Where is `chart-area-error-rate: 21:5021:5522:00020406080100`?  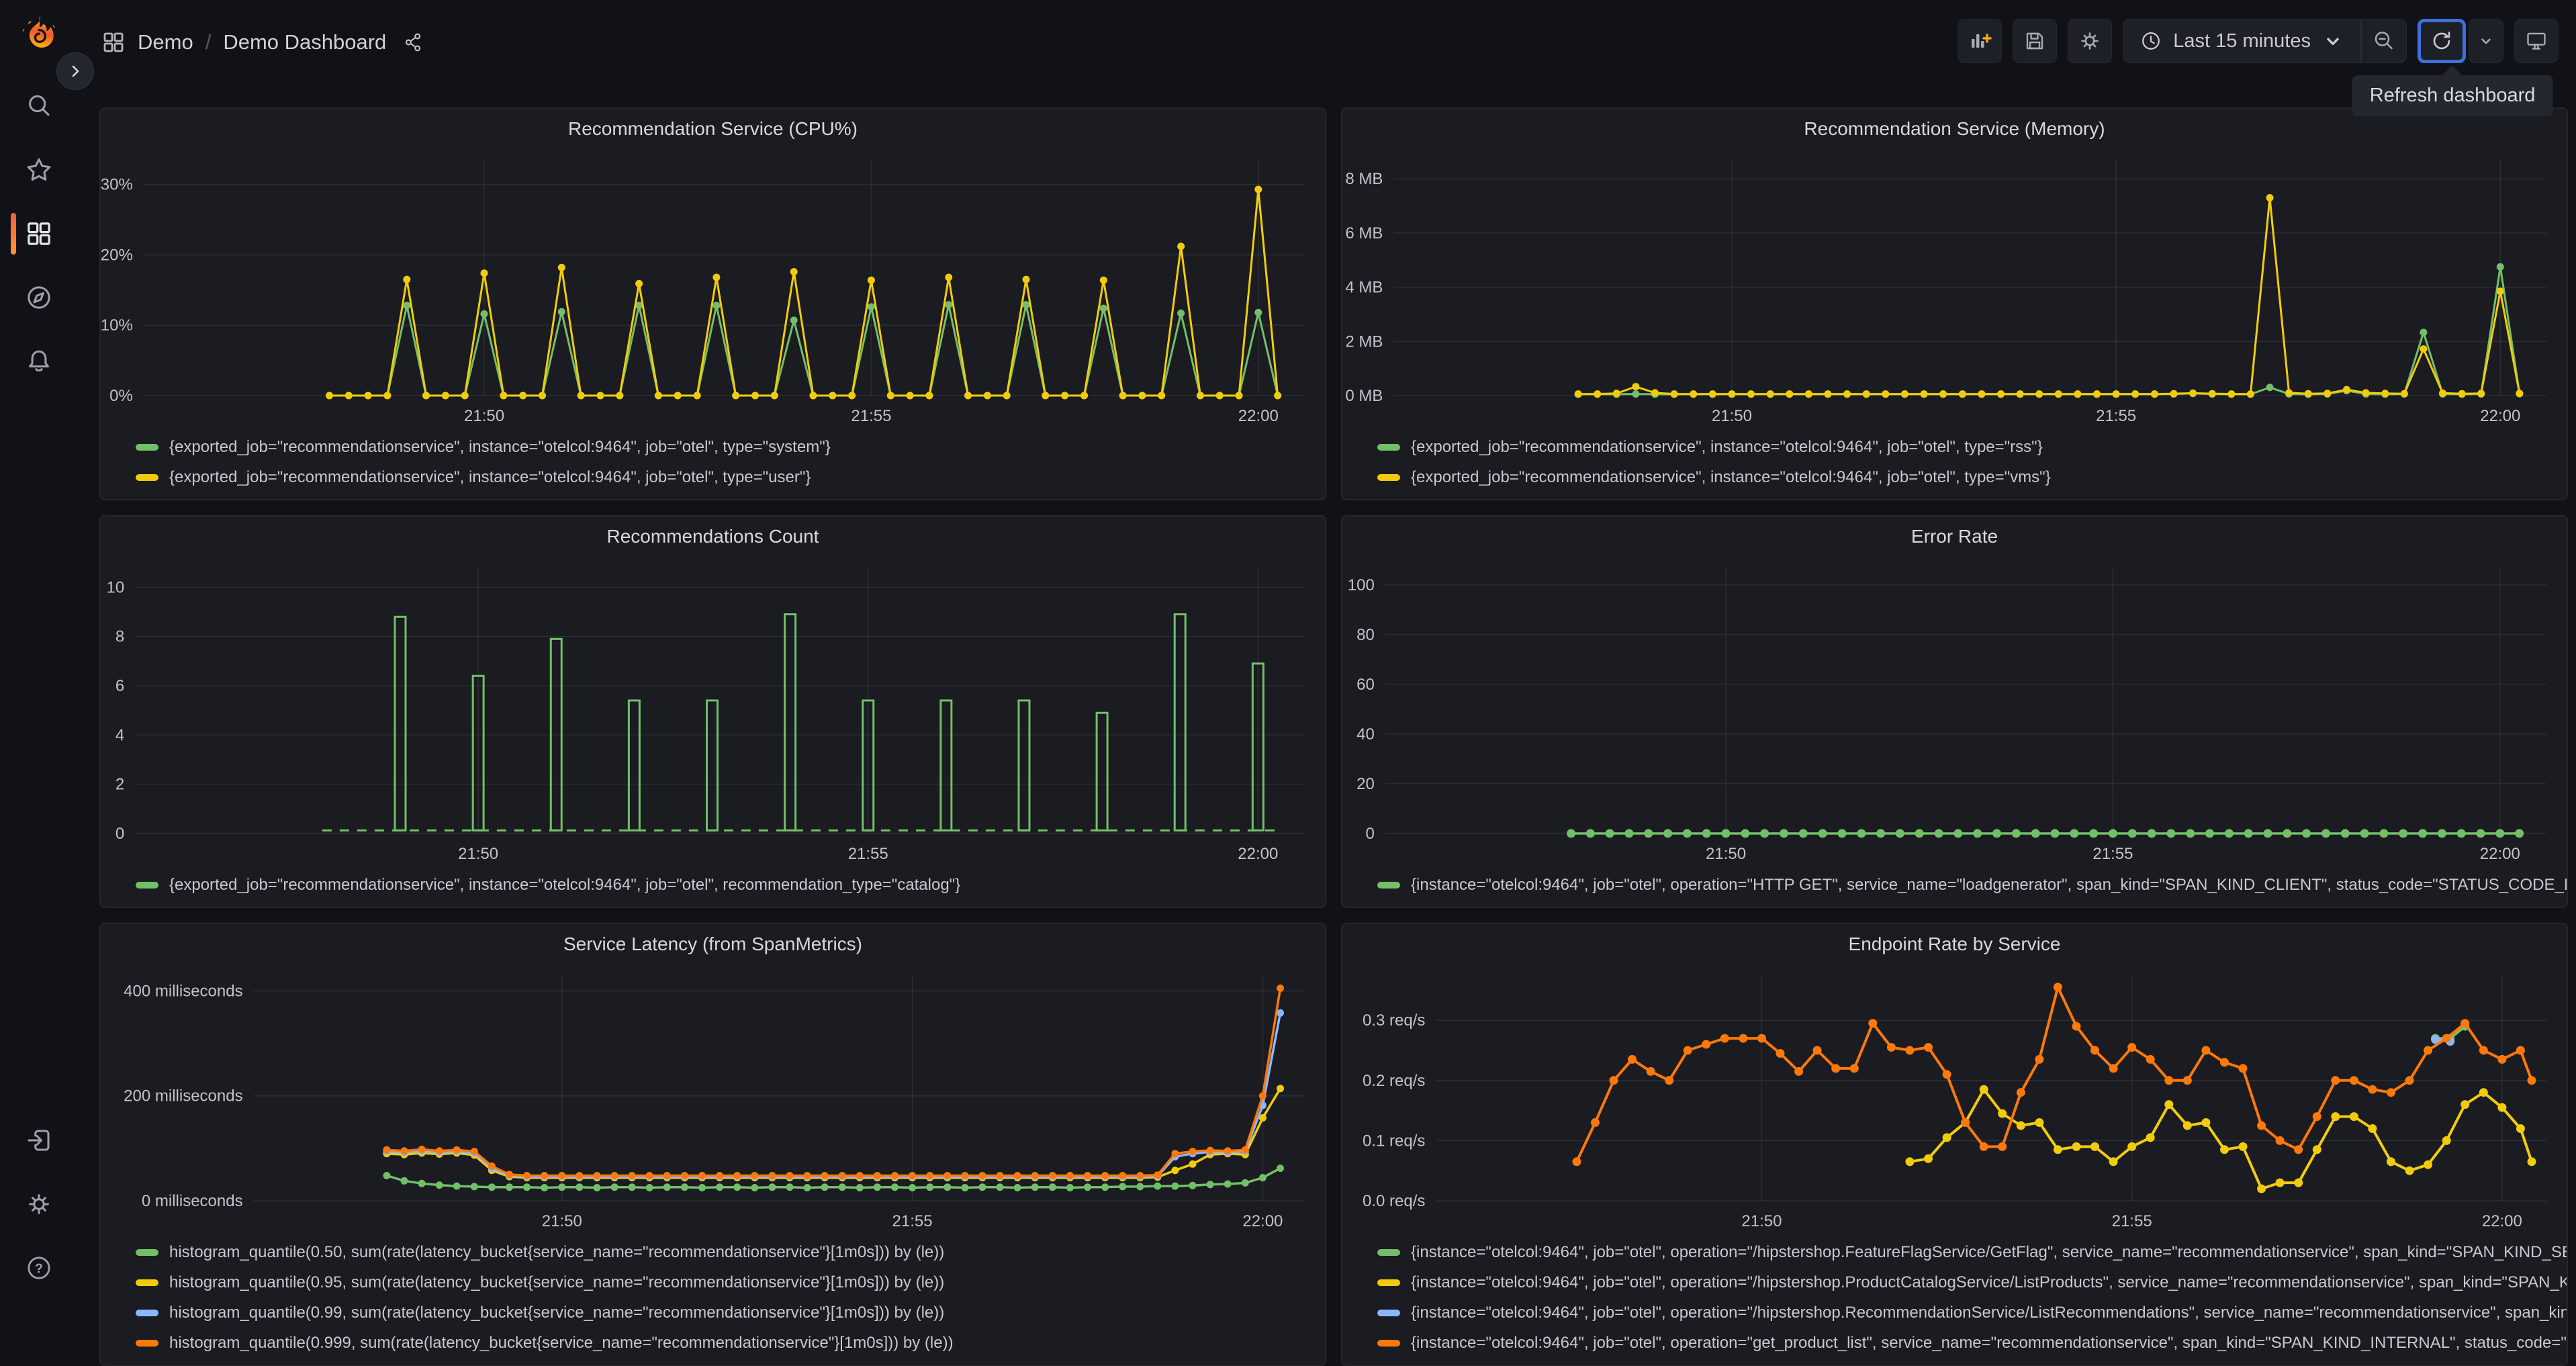
chart-area-error-rate: 21:5021:5522:00020406080100 is located at coordinates (1954, 712).